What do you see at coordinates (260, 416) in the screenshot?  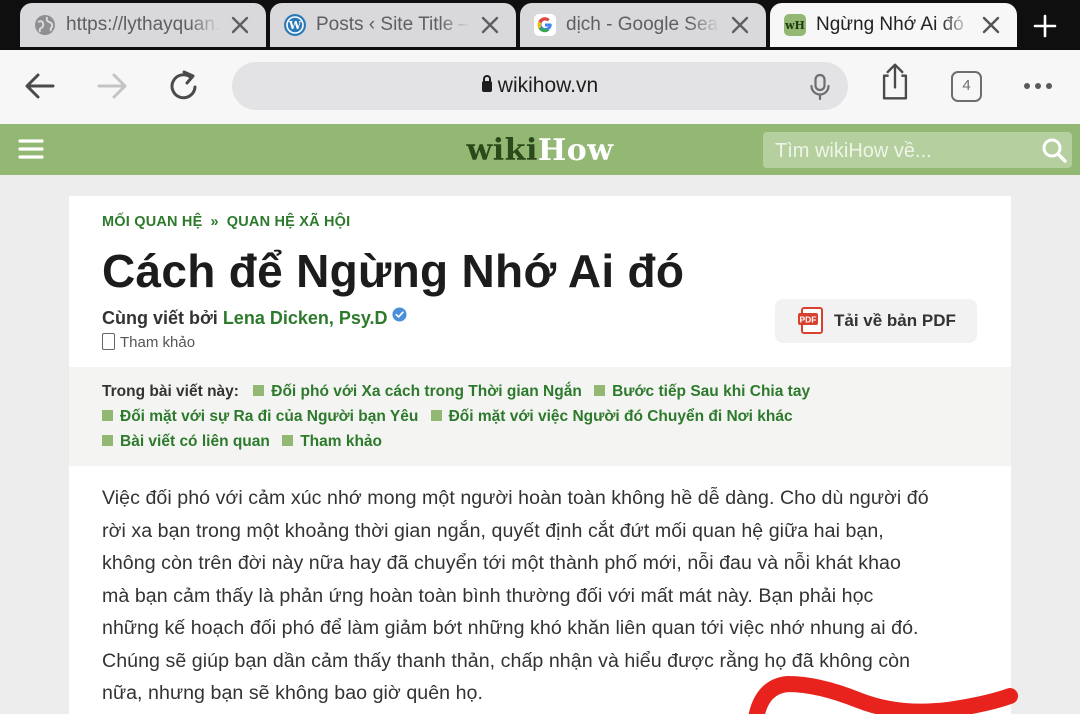 I see `toc-item: Đối mặt với sự Ra đi của Người bạn Yêu` at bounding box center [260, 416].